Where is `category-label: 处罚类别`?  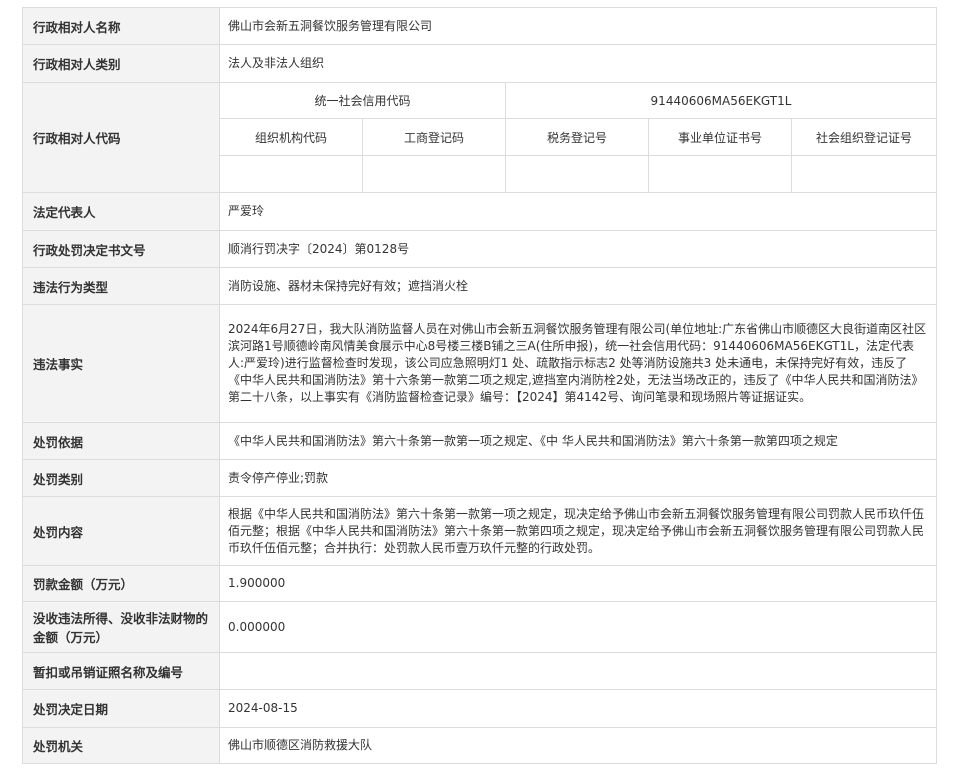 category-label: 处罚类别 is located at coordinates (121, 478).